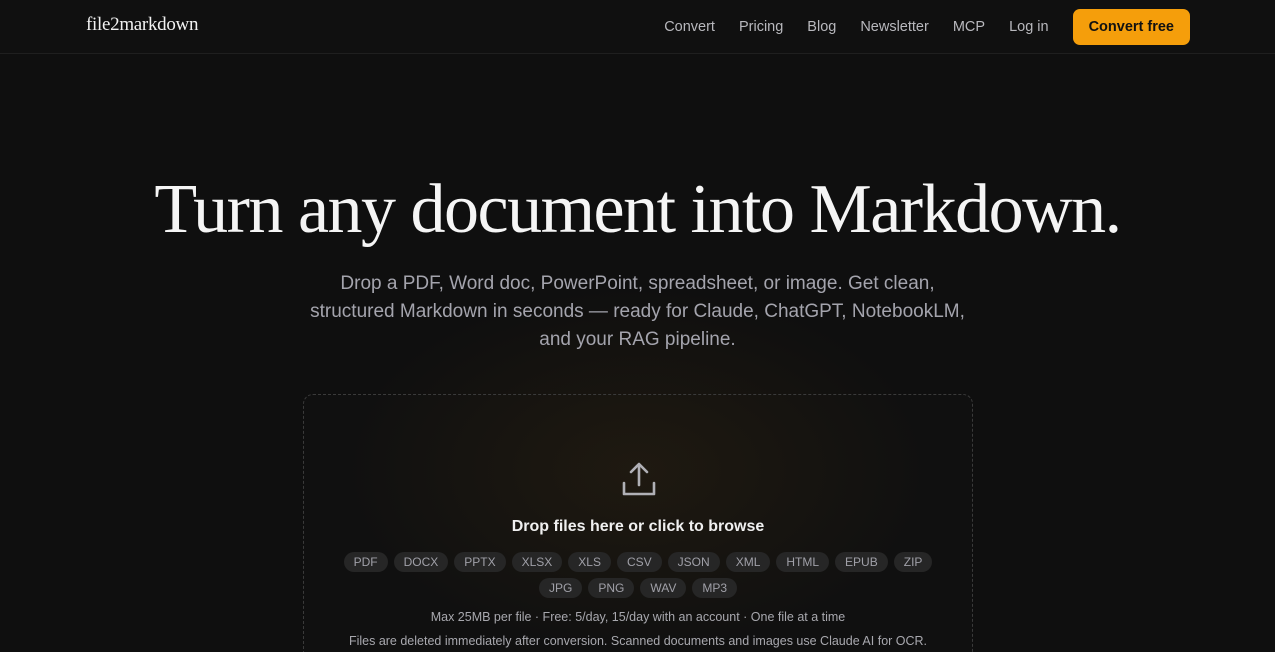  I want to click on format-chip-html: HTML, so click(803, 562).